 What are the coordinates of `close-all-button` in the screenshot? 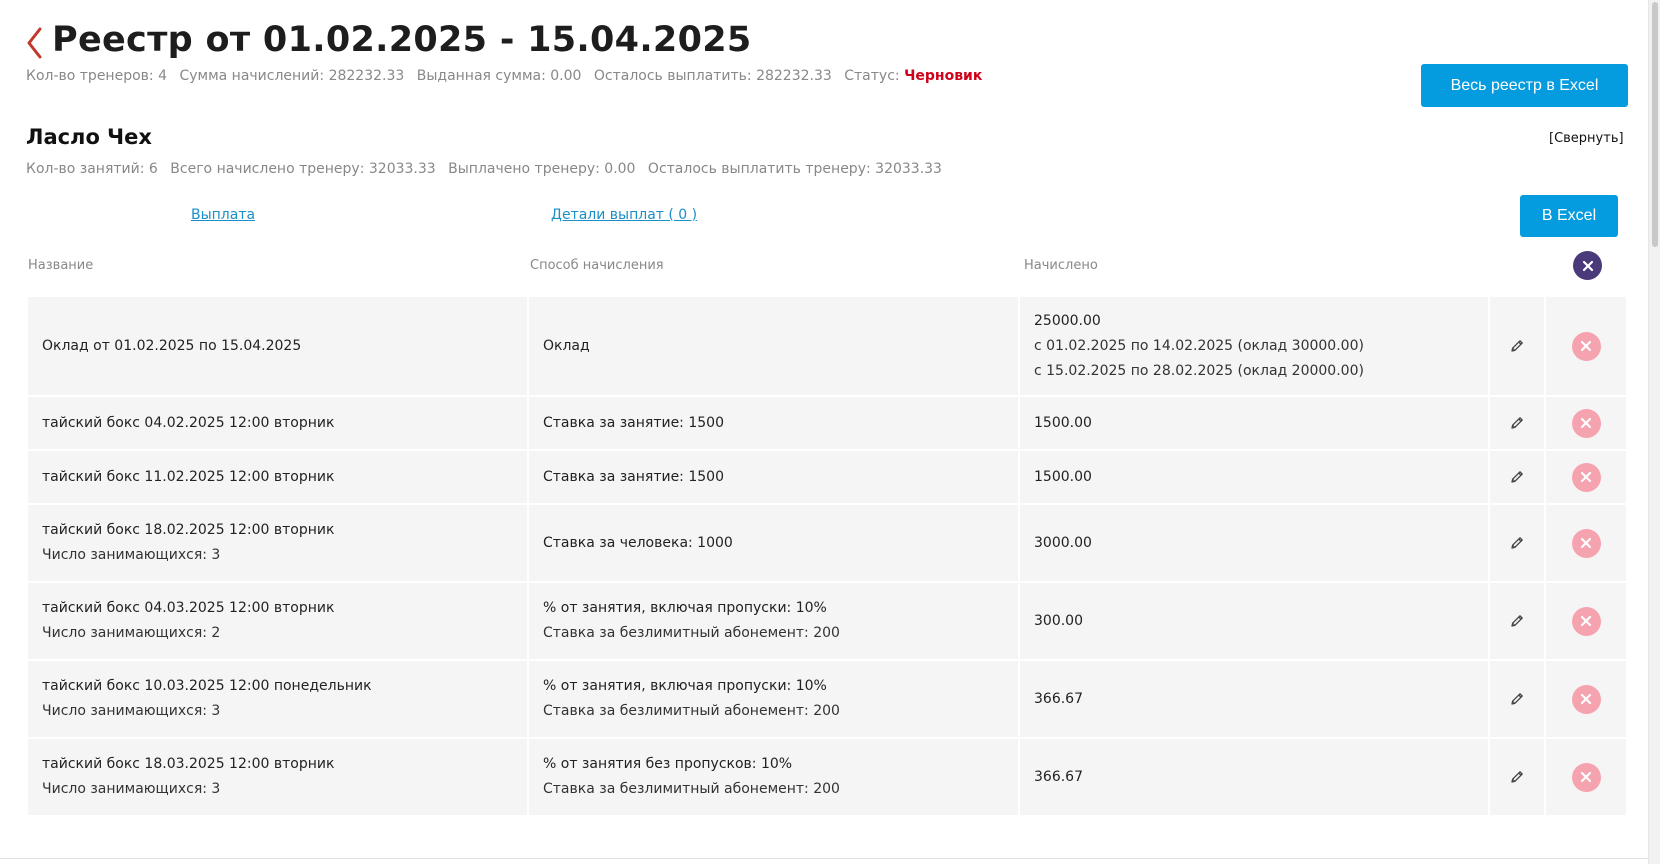 It's located at (1587, 265).